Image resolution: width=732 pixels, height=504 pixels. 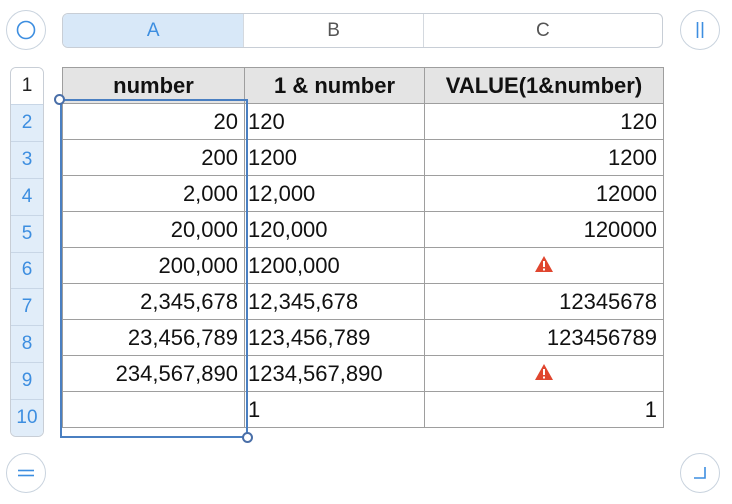 I want to click on table-row: 20 120 120, so click(x=363, y=121).